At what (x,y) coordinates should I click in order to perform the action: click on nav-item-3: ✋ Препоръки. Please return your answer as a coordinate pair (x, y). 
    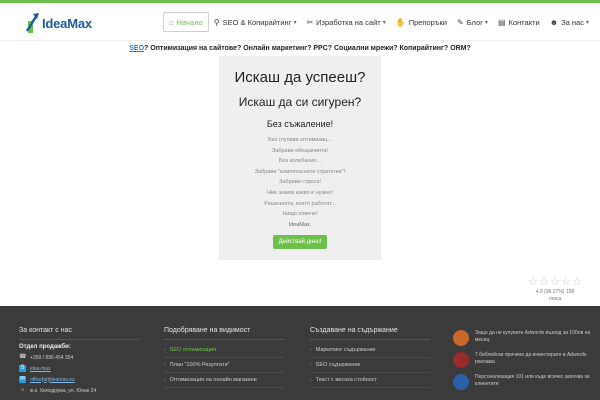
    Looking at the image, I should click on (421, 22).